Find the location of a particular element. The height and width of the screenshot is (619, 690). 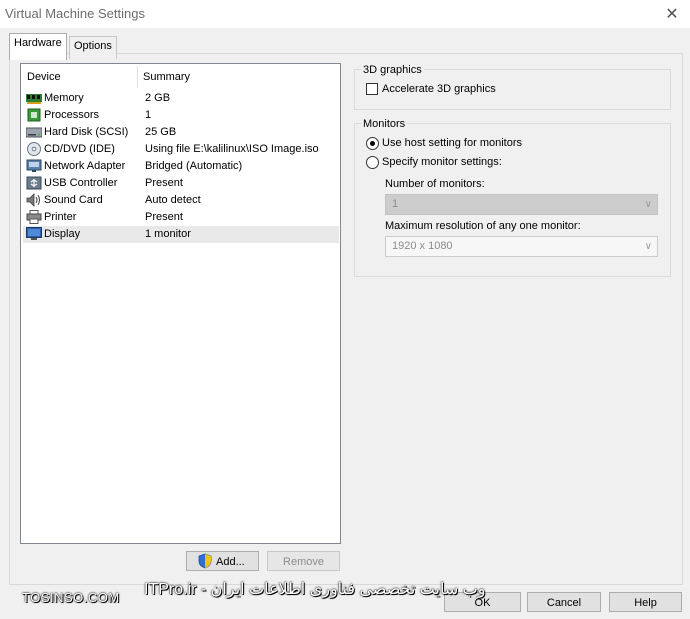

printer-icon is located at coordinates (34, 217).